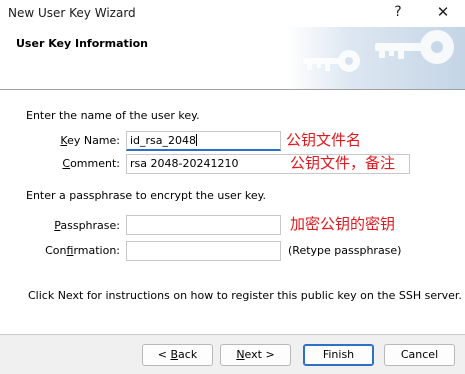  What do you see at coordinates (82, 43) in the screenshot?
I see `page-title: User Key Information` at bounding box center [82, 43].